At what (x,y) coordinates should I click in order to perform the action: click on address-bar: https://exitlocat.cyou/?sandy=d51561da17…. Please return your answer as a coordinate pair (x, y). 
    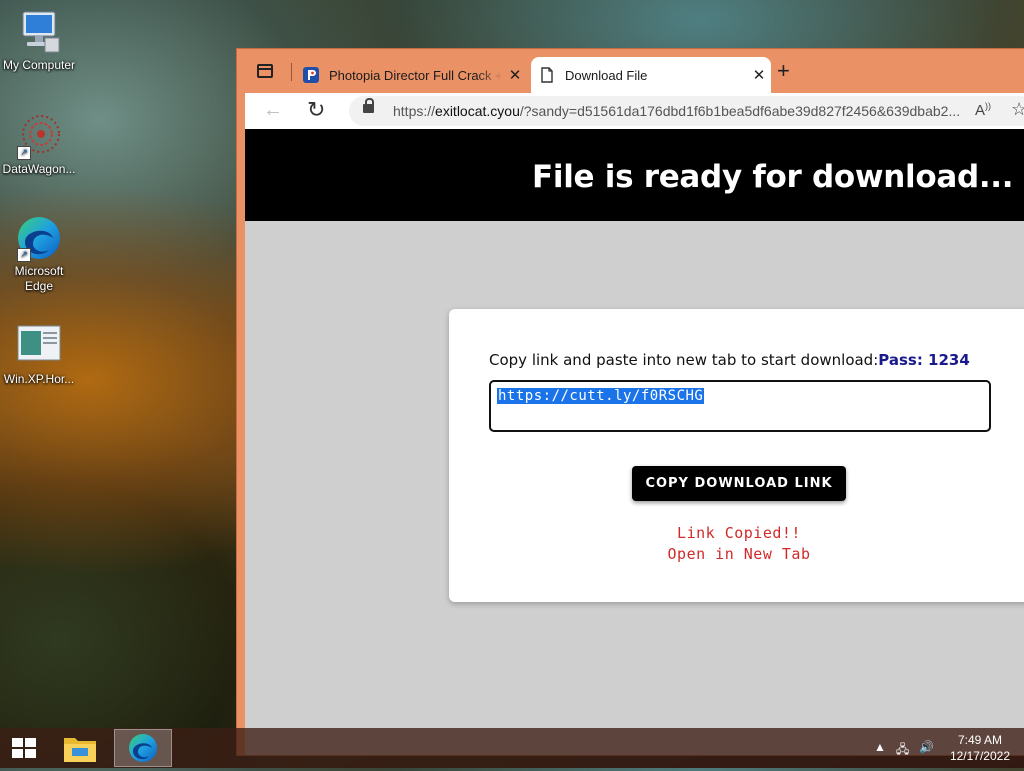
    Looking at the image, I should click on (686, 111).